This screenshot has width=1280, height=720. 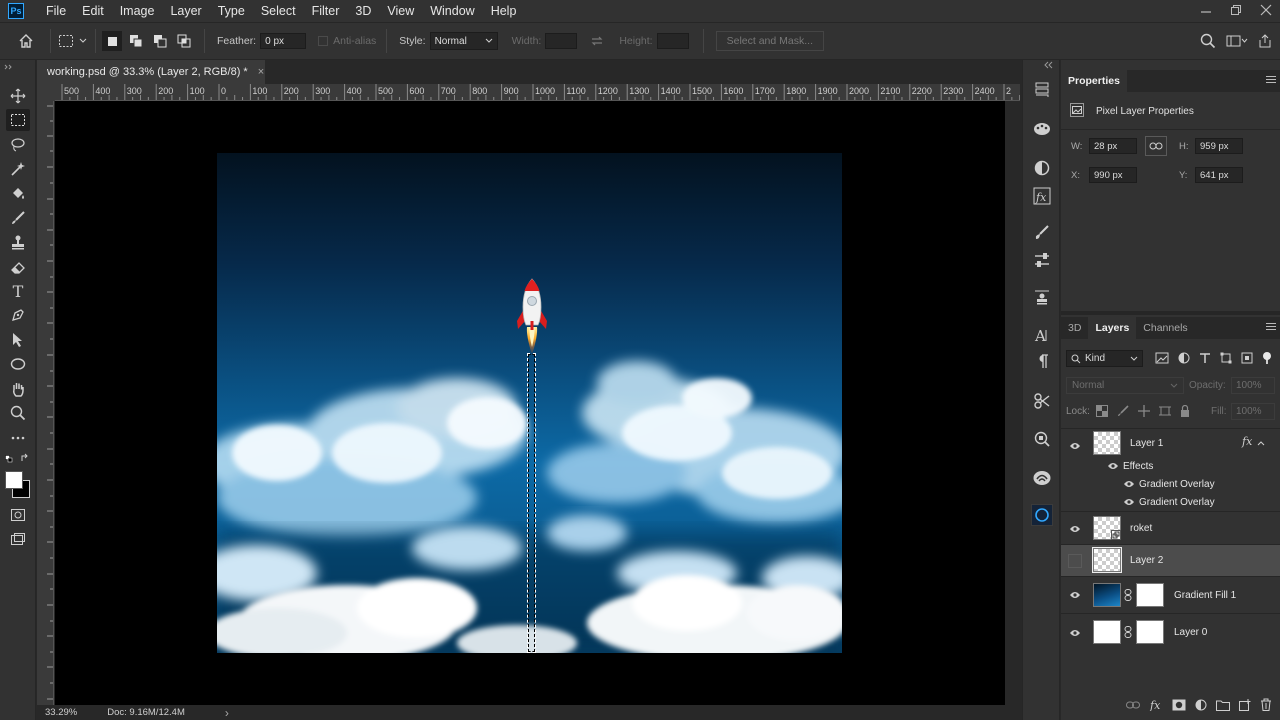 I want to click on pen-tool-icon, so click(x=18, y=315).